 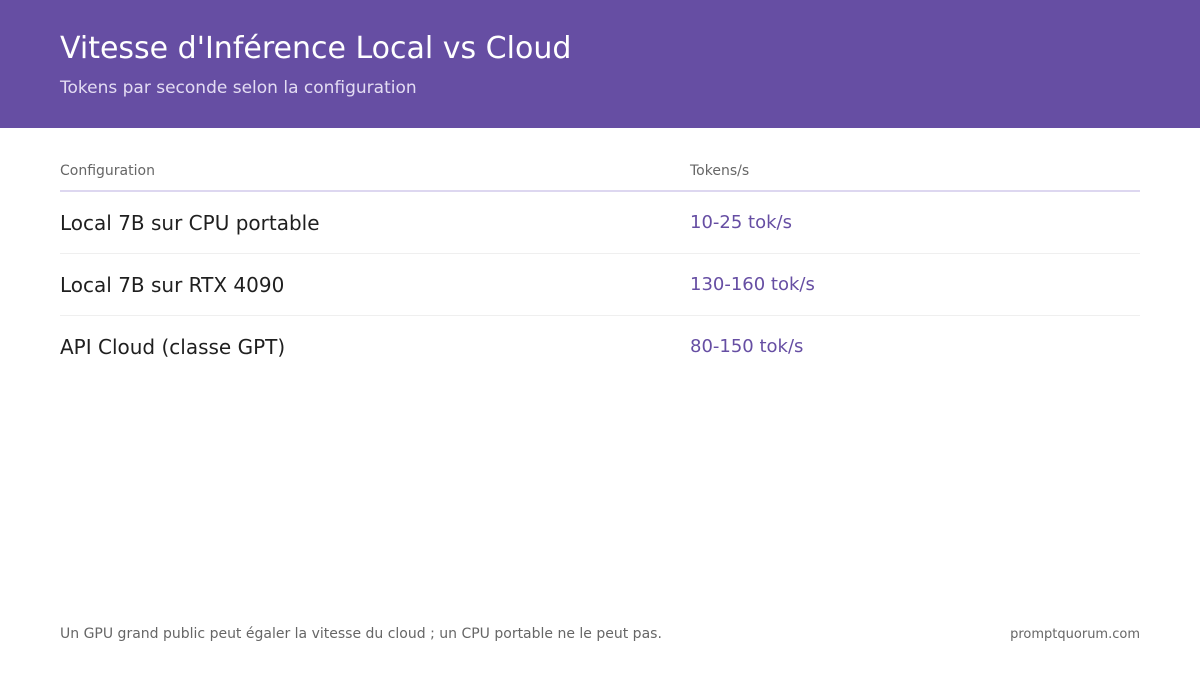 I want to click on source-label: promptquorum.com, so click(x=1075, y=634).